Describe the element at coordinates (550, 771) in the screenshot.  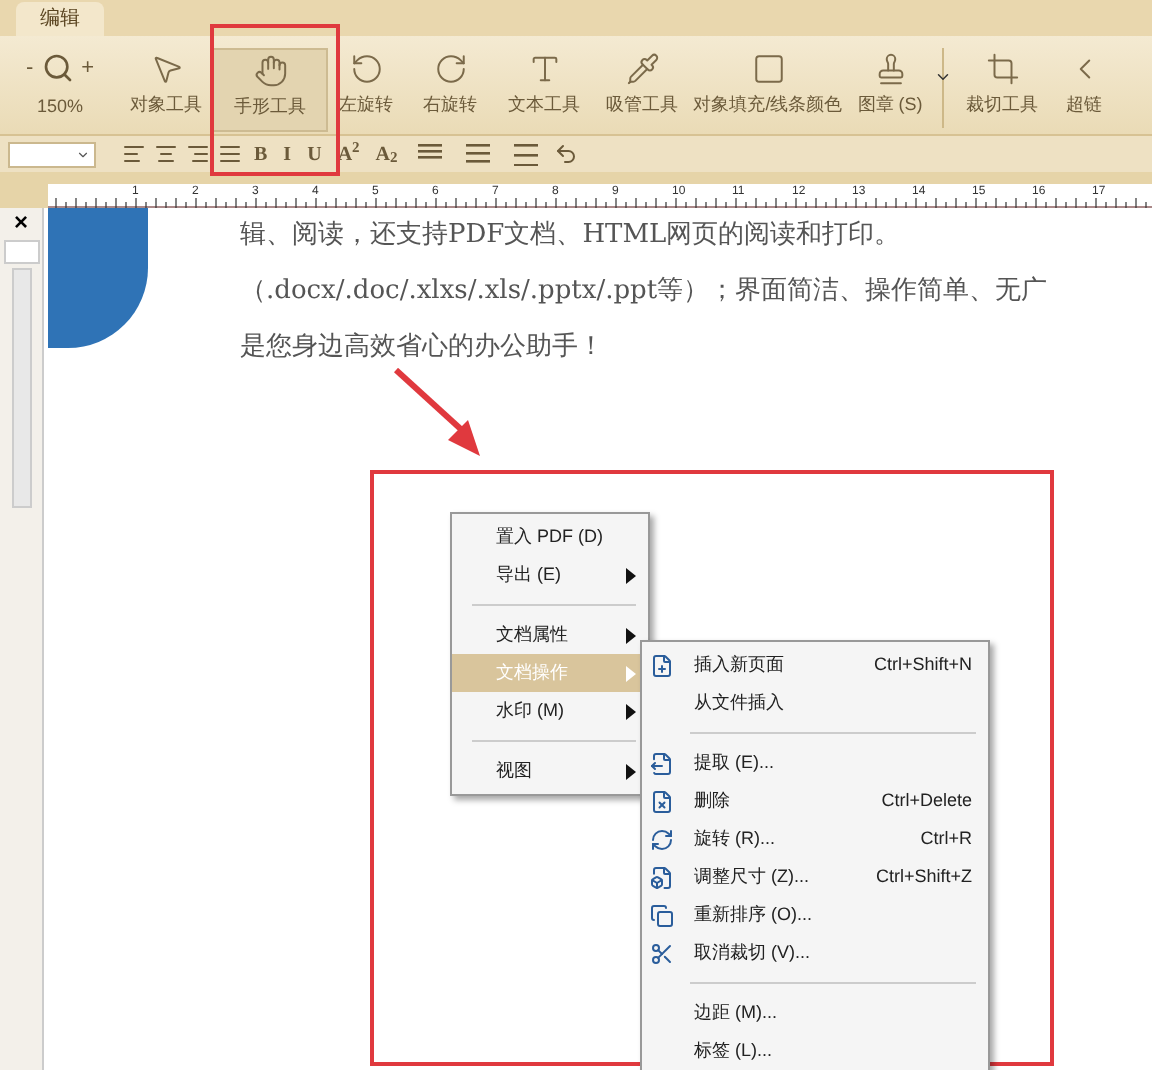
I see `menu-item: 视图` at that location.